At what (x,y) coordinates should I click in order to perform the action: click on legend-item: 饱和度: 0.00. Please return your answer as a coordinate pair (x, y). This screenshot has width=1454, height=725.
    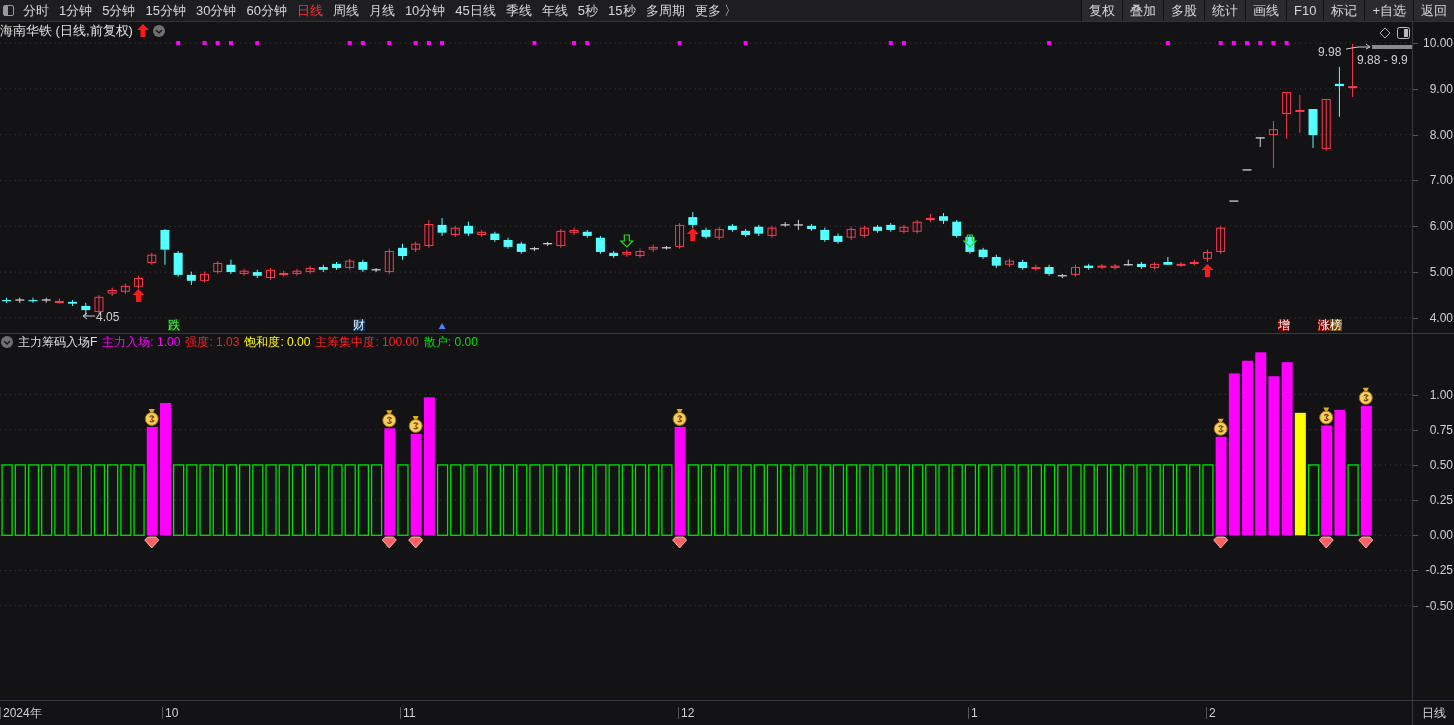
    Looking at the image, I should click on (277, 342).